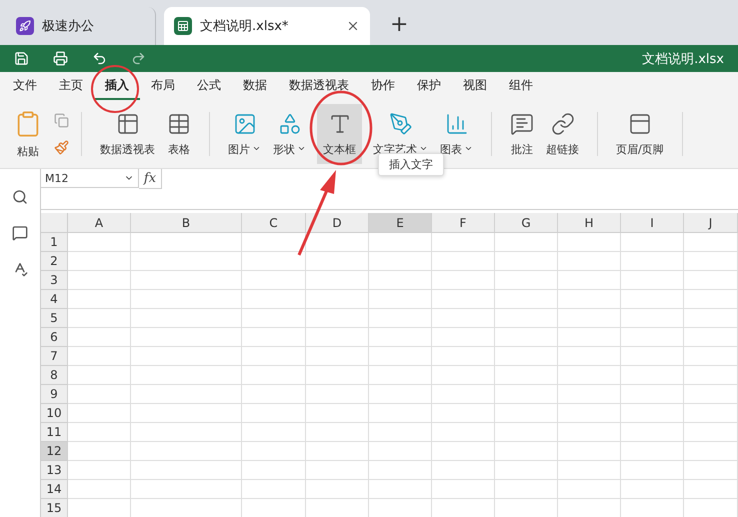  Describe the element at coordinates (54, 413) in the screenshot. I see `row-header: 10` at that location.